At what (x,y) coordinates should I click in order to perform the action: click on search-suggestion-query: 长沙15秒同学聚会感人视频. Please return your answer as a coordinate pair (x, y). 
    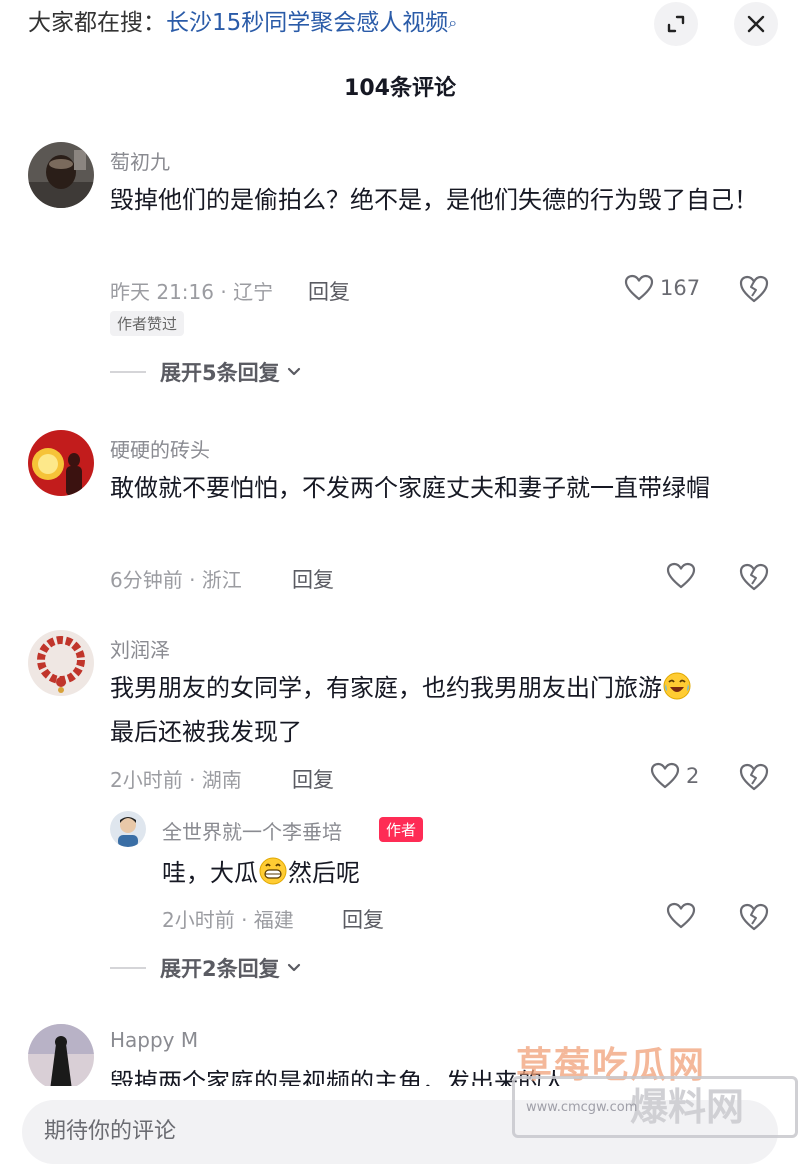
    Looking at the image, I should click on (307, 23).